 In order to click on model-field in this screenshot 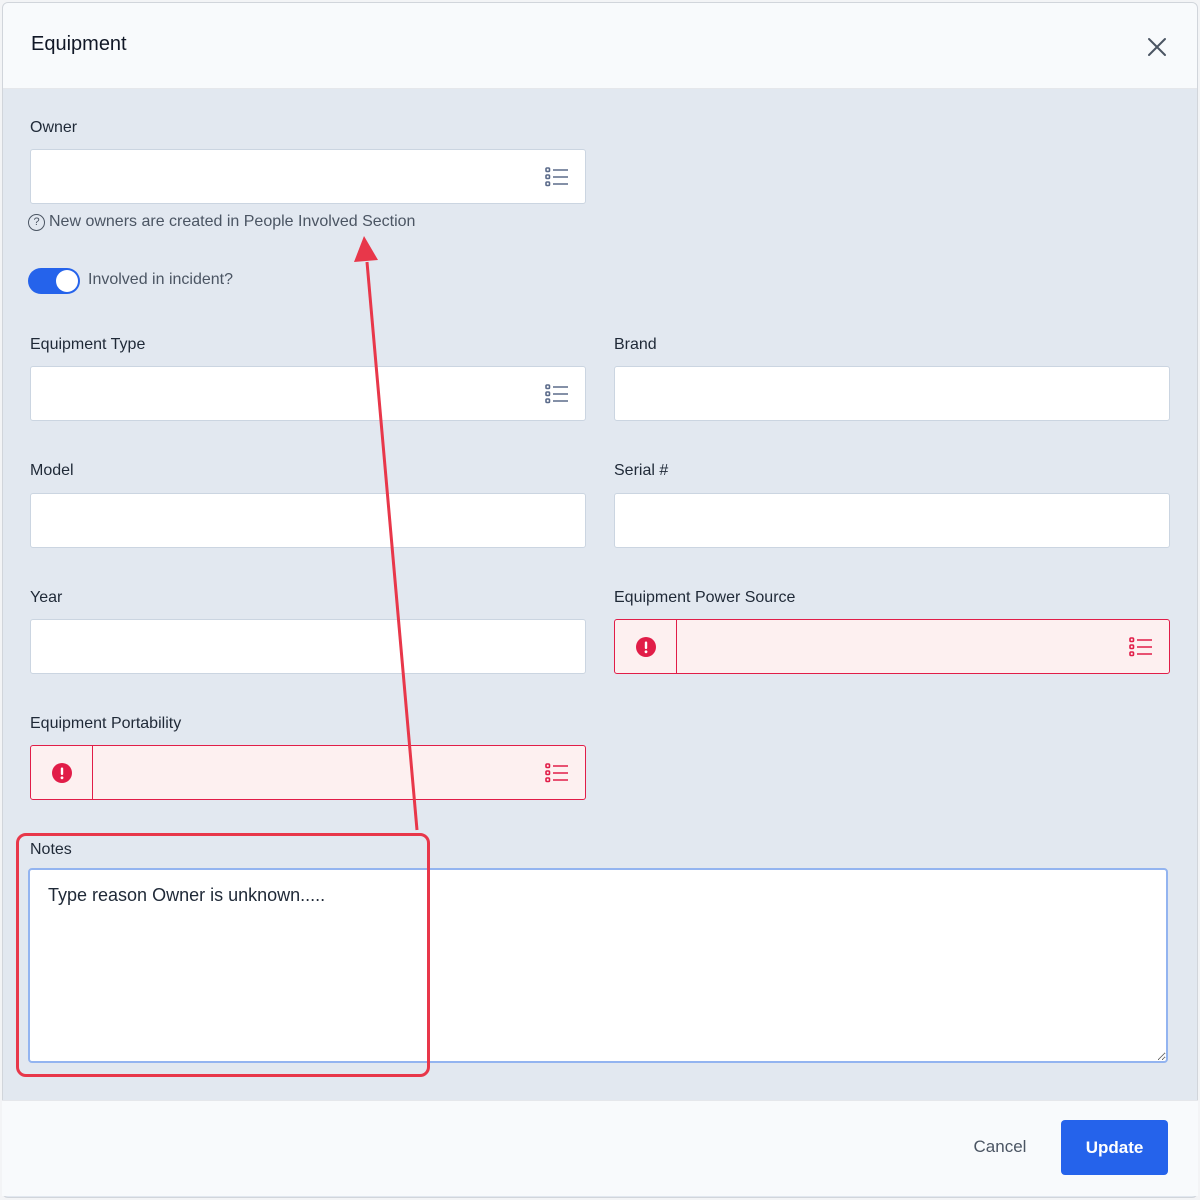, I will do `click(308, 520)`.